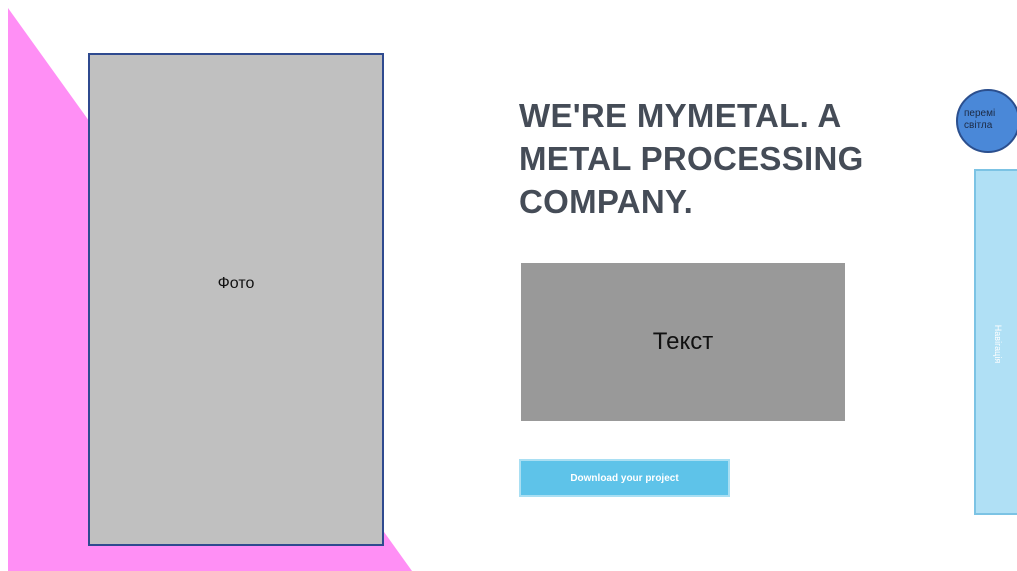 Image resolution: width=1017 pixels, height=571 pixels. I want to click on theme-toggle-label: перемі світла, so click(990, 120).